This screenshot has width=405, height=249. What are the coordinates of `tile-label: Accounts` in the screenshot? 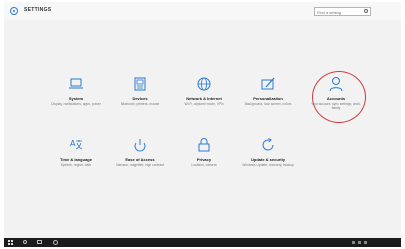 It's located at (336, 98).